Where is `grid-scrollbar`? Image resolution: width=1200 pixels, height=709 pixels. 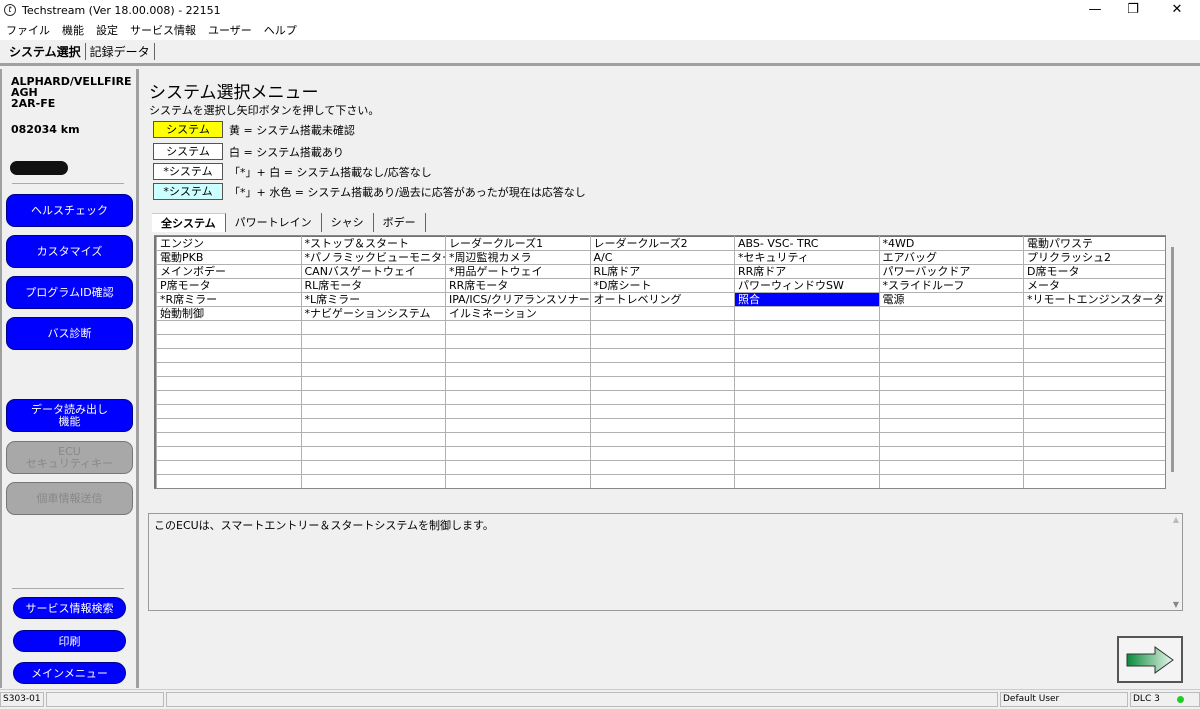
grid-scrollbar is located at coordinates (1174, 362).